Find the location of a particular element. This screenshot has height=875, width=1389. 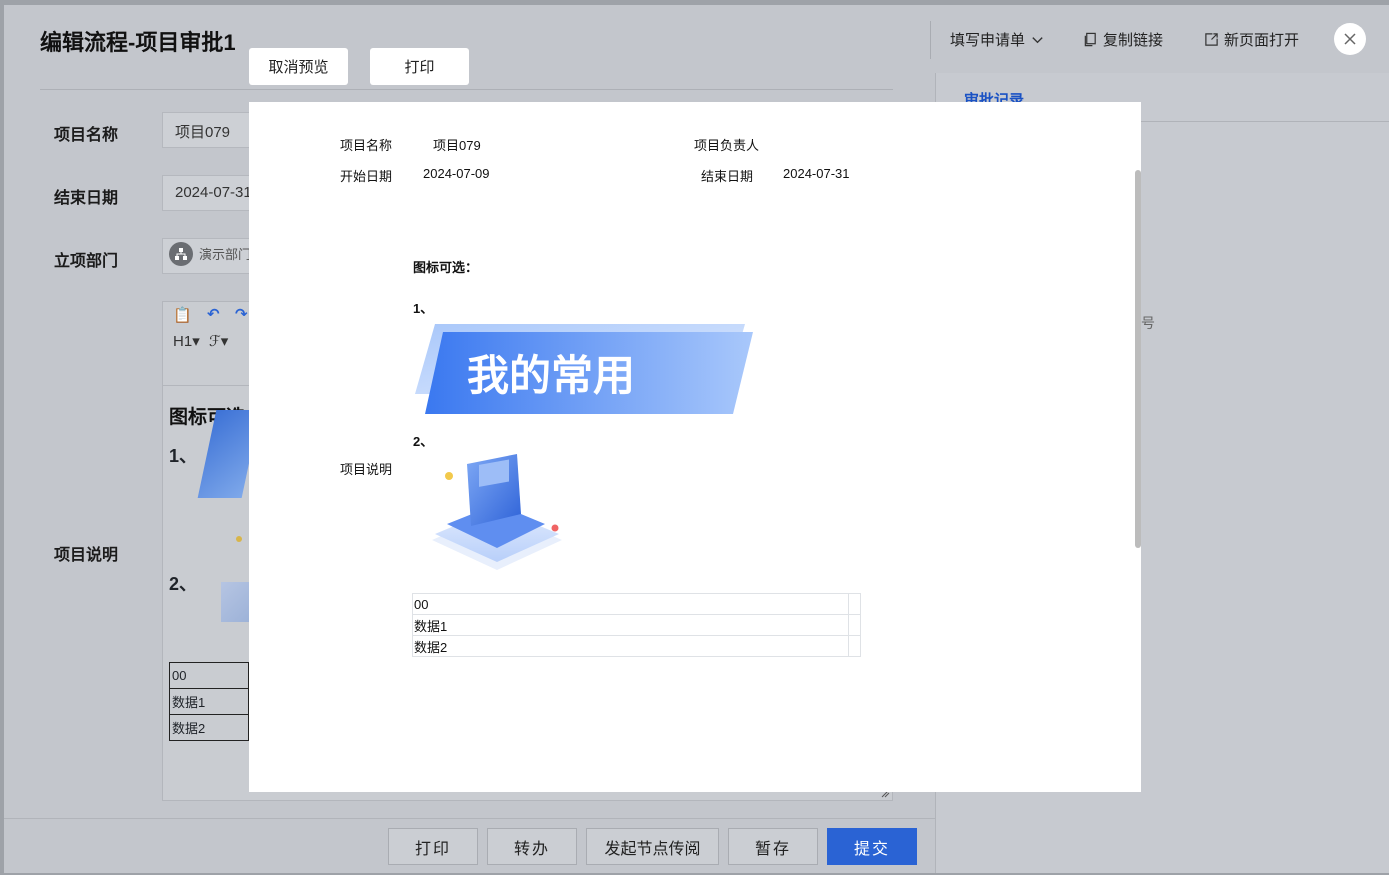

copy-icon is located at coordinates (1090, 39).